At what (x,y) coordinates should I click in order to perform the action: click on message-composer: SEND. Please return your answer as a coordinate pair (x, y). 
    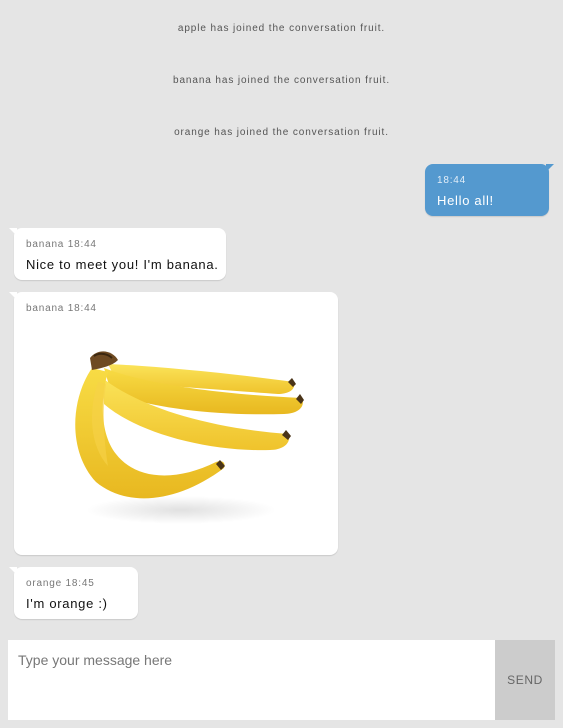
    Looking at the image, I should click on (281, 680).